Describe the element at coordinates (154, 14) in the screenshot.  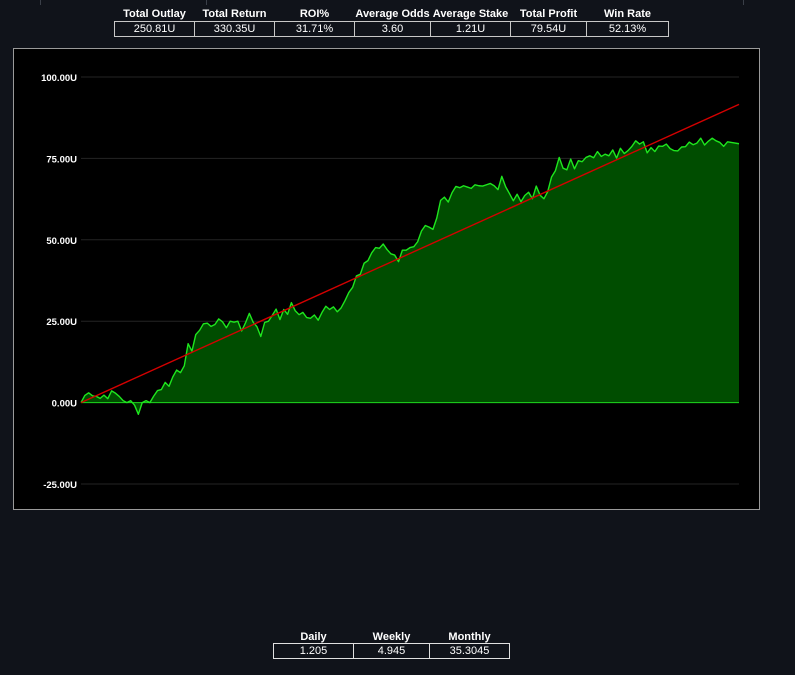
I see `stat-header: Total Outlay` at that location.